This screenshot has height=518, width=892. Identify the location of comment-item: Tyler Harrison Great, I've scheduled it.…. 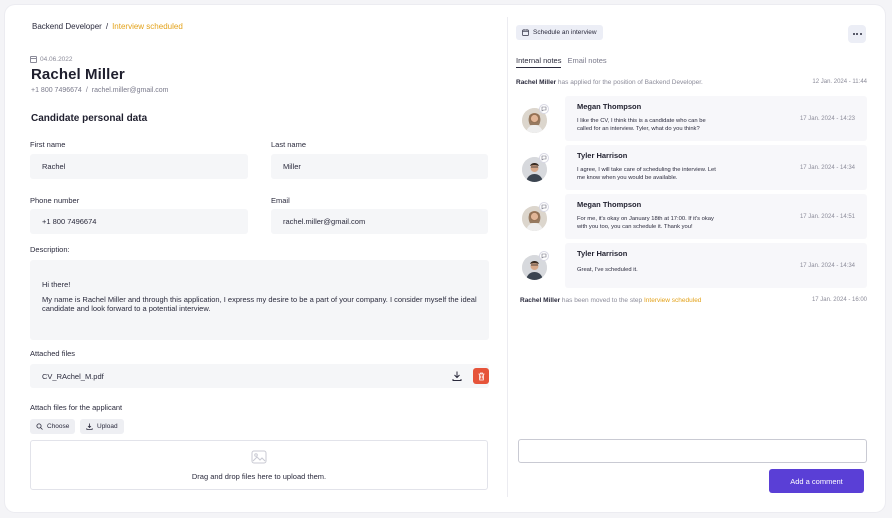
(693, 265).